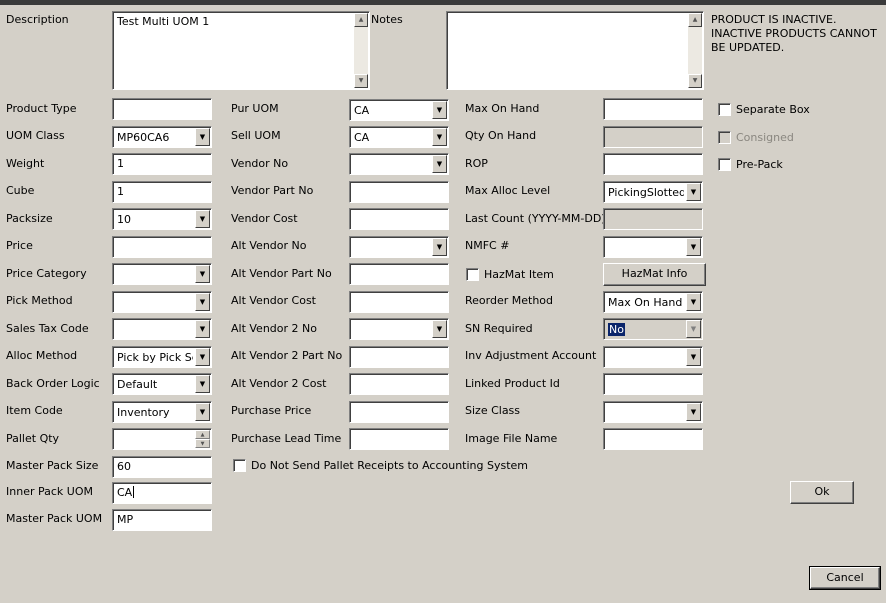 This screenshot has height=603, width=886. What do you see at coordinates (162, 137) in the screenshot?
I see `uom-class-select: MP60CA6 ▼` at bounding box center [162, 137].